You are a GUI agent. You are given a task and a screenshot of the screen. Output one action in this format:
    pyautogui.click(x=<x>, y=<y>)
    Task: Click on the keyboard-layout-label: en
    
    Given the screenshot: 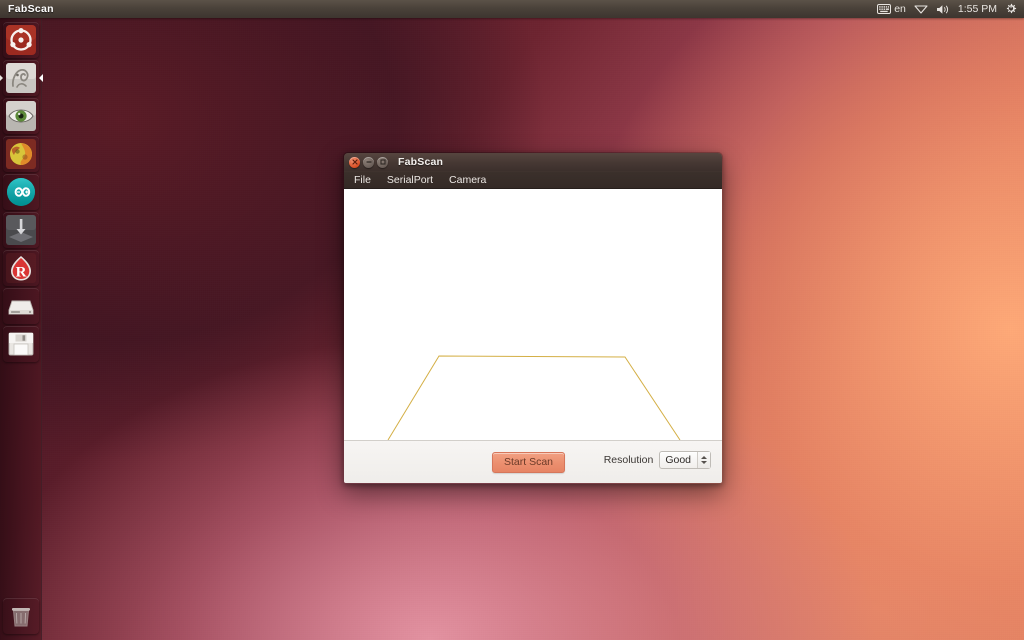 What is the action you would take?
    pyautogui.click(x=900, y=8)
    